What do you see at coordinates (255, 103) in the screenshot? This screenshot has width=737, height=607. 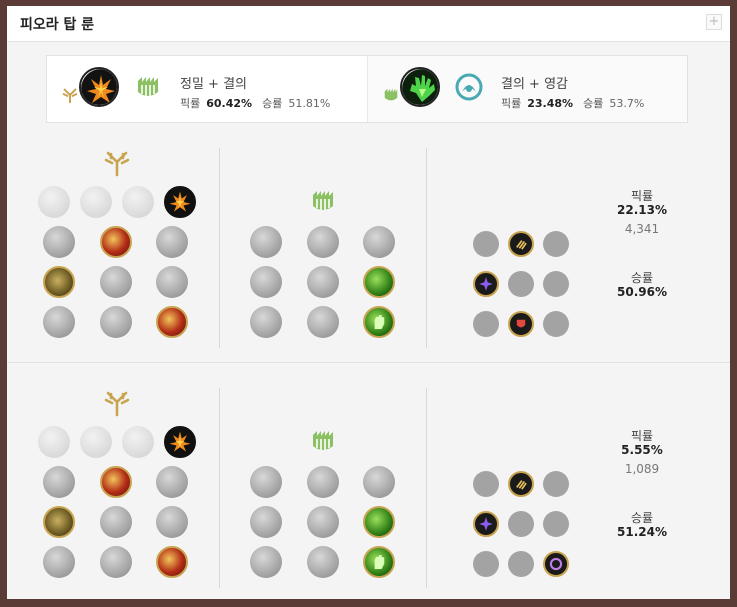 I see `summary-stats: 픽률 60.42% 승률 51.81%` at bounding box center [255, 103].